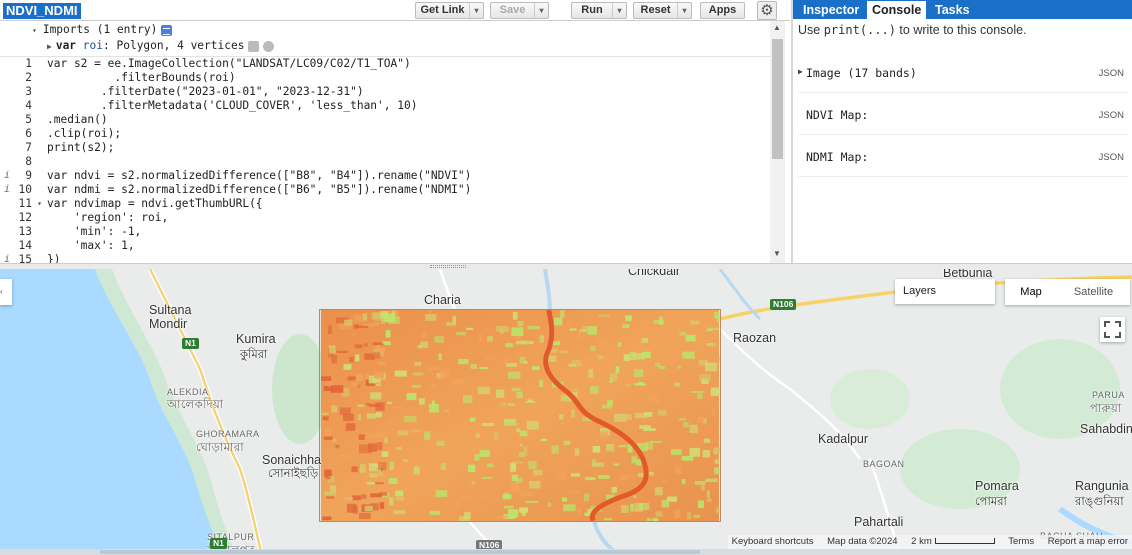 This screenshot has height=555, width=1132. Describe the element at coordinates (167, 30) in the screenshot. I see `document-icon` at that location.